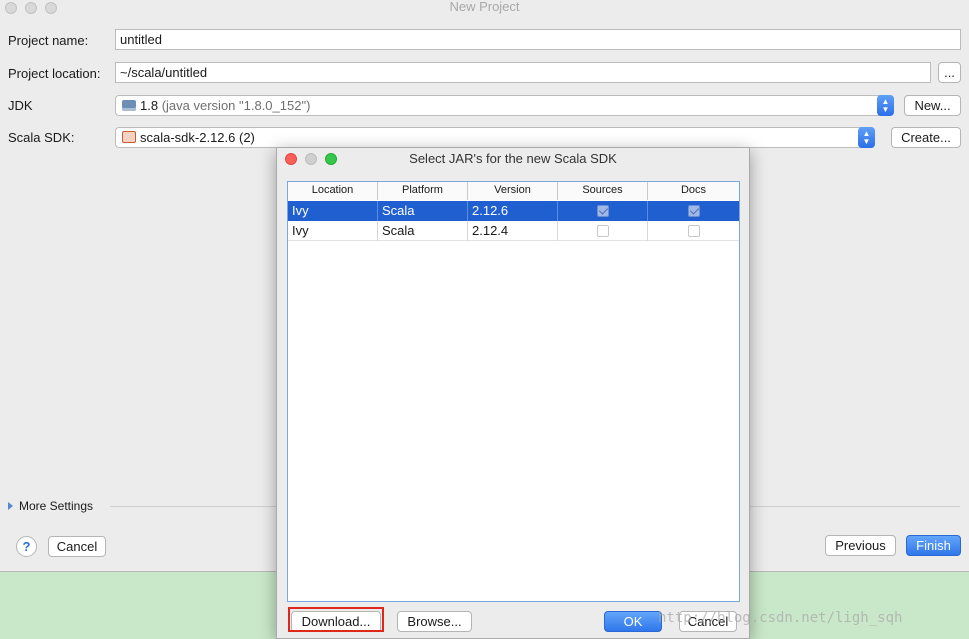 This screenshot has width=969, height=639. I want to click on column-header-version: Version, so click(513, 191).